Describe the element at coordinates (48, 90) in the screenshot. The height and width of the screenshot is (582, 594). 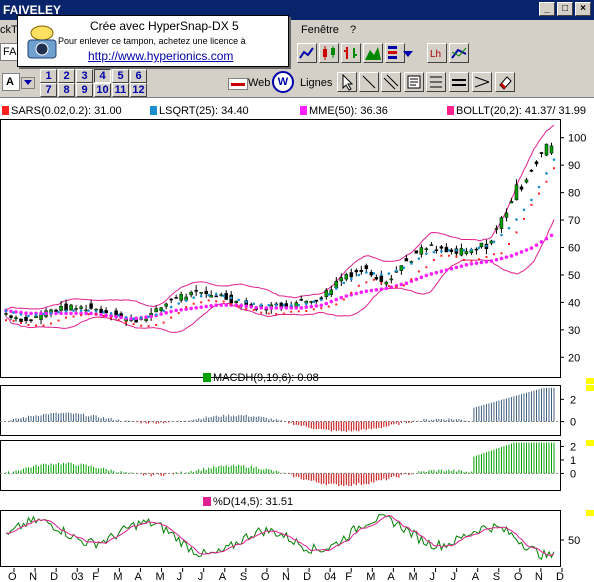
I see `period-button-7: 7` at that location.